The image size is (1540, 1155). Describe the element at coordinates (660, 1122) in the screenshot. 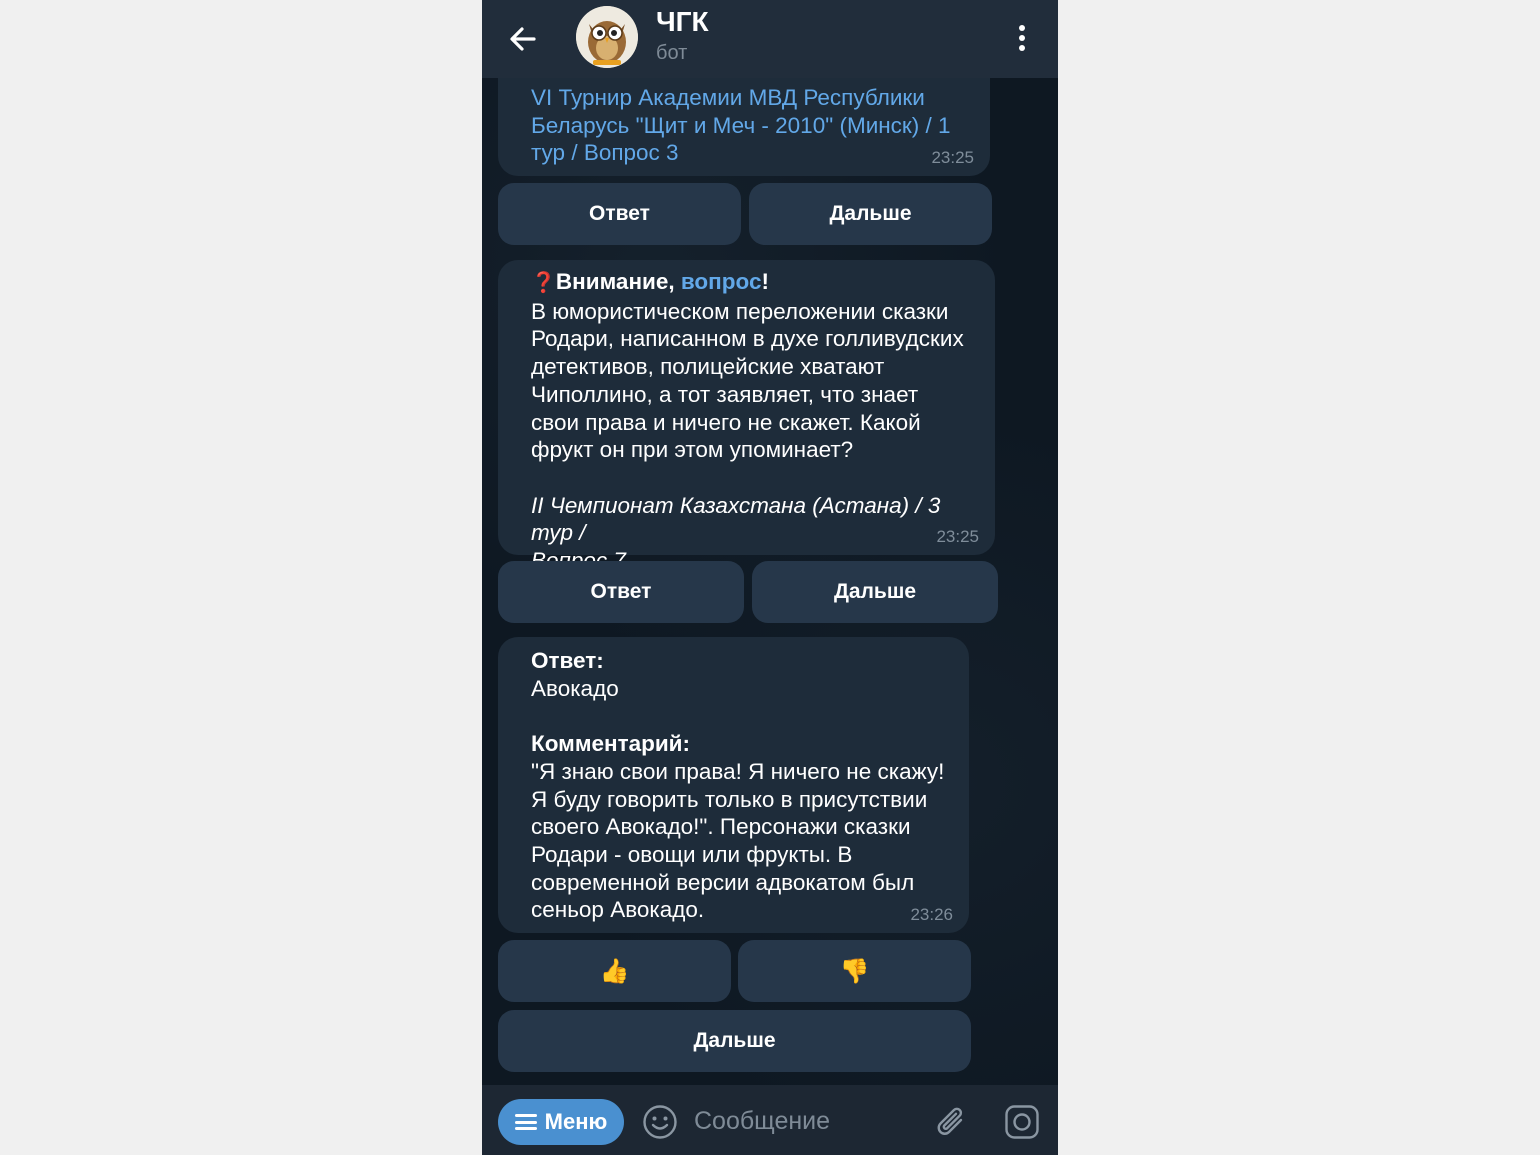

I see `emoji-icon` at that location.